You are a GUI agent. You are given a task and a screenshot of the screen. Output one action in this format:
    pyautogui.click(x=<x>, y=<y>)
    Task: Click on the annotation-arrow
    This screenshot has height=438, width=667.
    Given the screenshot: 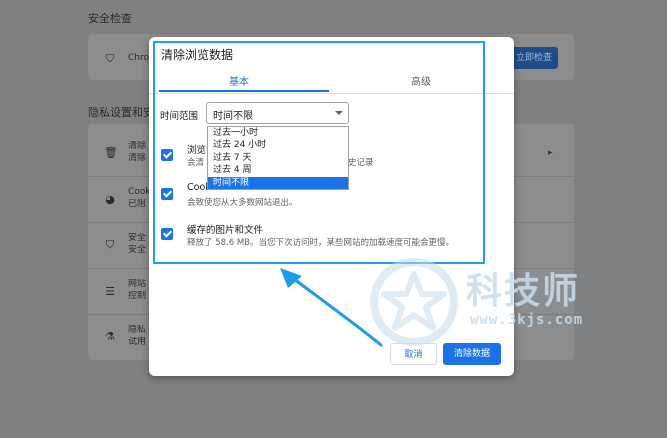 What is the action you would take?
    pyautogui.click(x=331, y=307)
    